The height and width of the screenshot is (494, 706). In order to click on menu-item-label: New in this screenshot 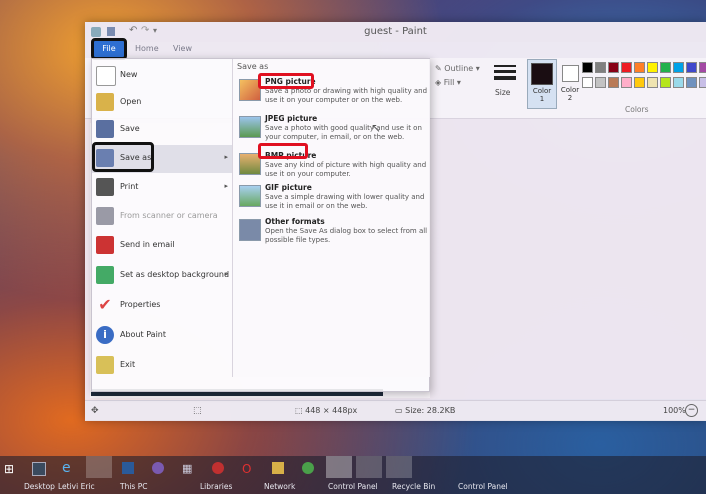, I will do `click(129, 74)`.